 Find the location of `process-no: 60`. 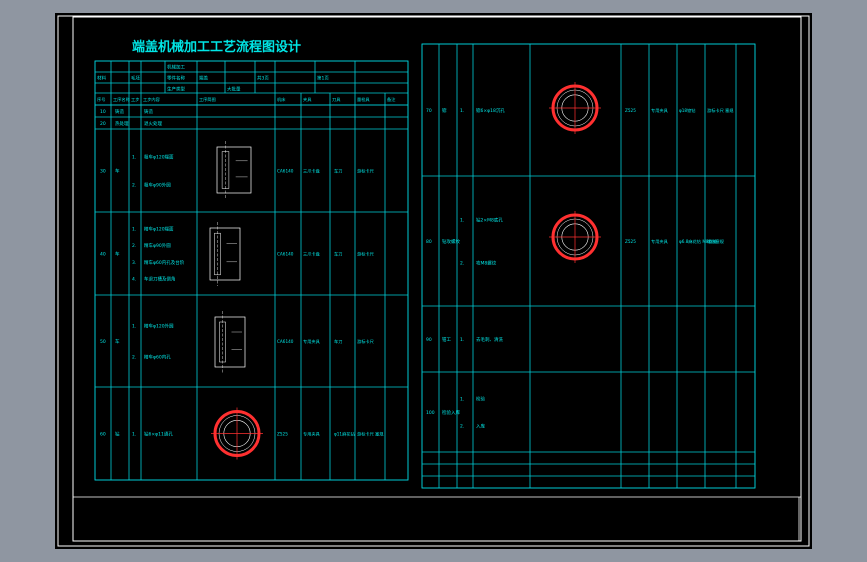

process-no: 60 is located at coordinates (103, 435).